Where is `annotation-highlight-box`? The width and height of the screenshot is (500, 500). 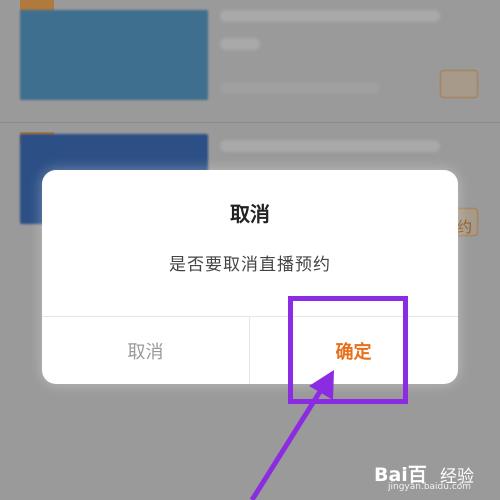
annotation-highlight-box is located at coordinates (348, 350).